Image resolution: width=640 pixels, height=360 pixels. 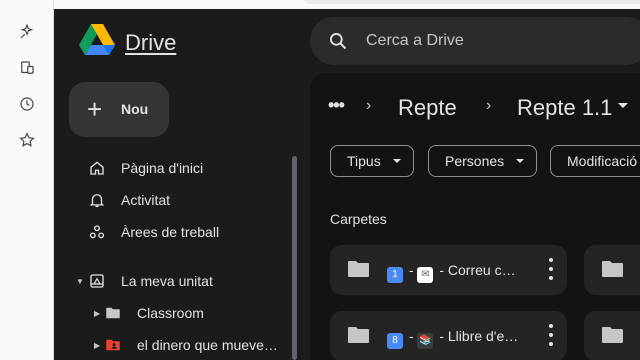 I want to click on expand-caret-icon: ▼, so click(x=80, y=281).